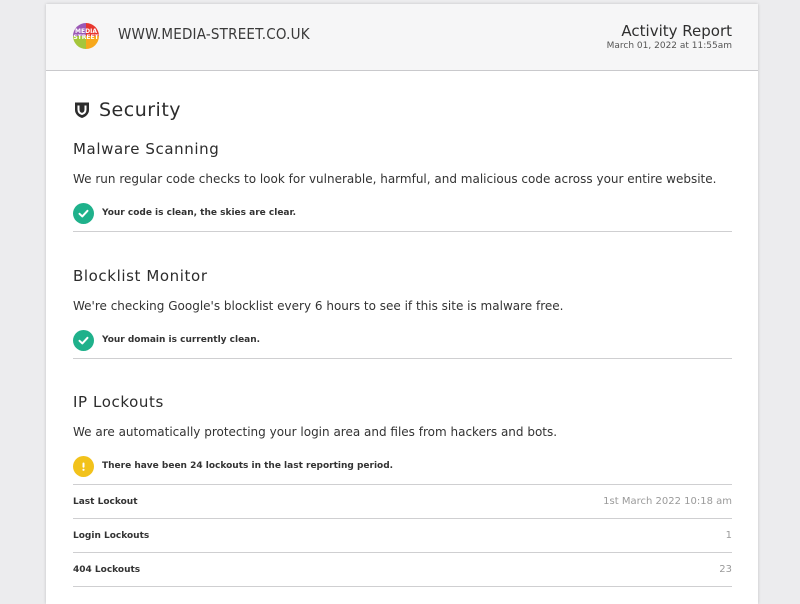 The image size is (800, 604). I want to click on row-label: Login Lockouts, so click(111, 535).